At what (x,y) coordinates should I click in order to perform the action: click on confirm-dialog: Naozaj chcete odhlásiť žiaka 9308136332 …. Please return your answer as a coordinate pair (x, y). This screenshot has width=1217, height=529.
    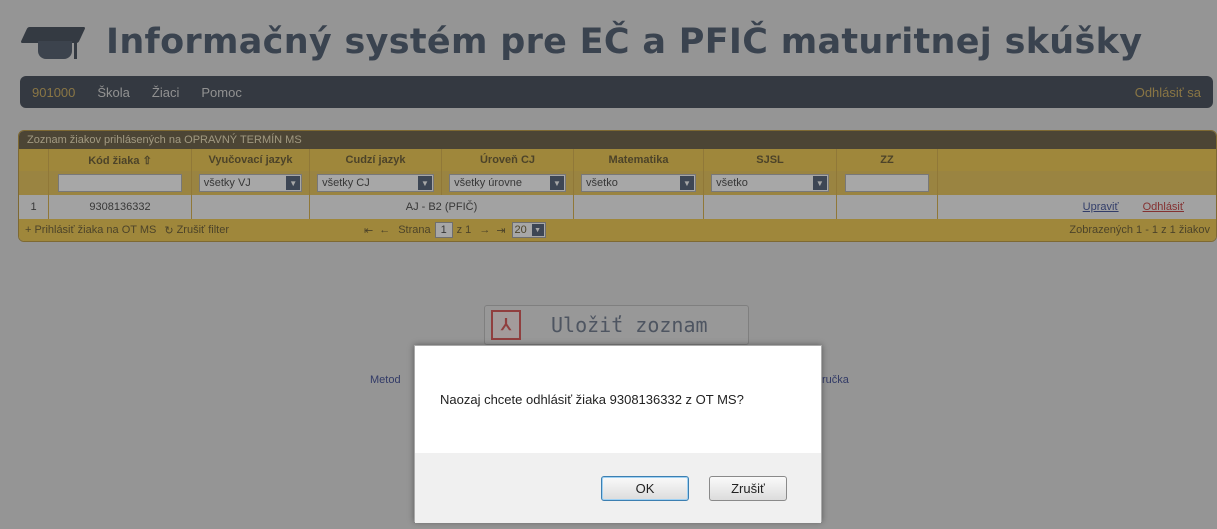
    Looking at the image, I should click on (618, 434).